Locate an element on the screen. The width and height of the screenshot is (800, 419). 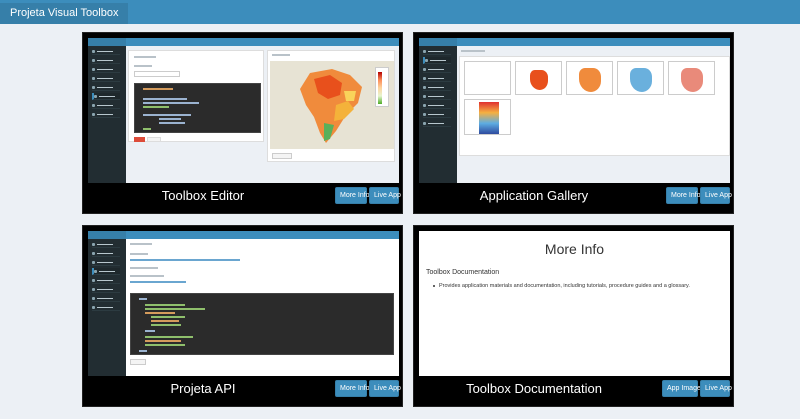
preview-projeta-api is located at coordinates (243, 303).